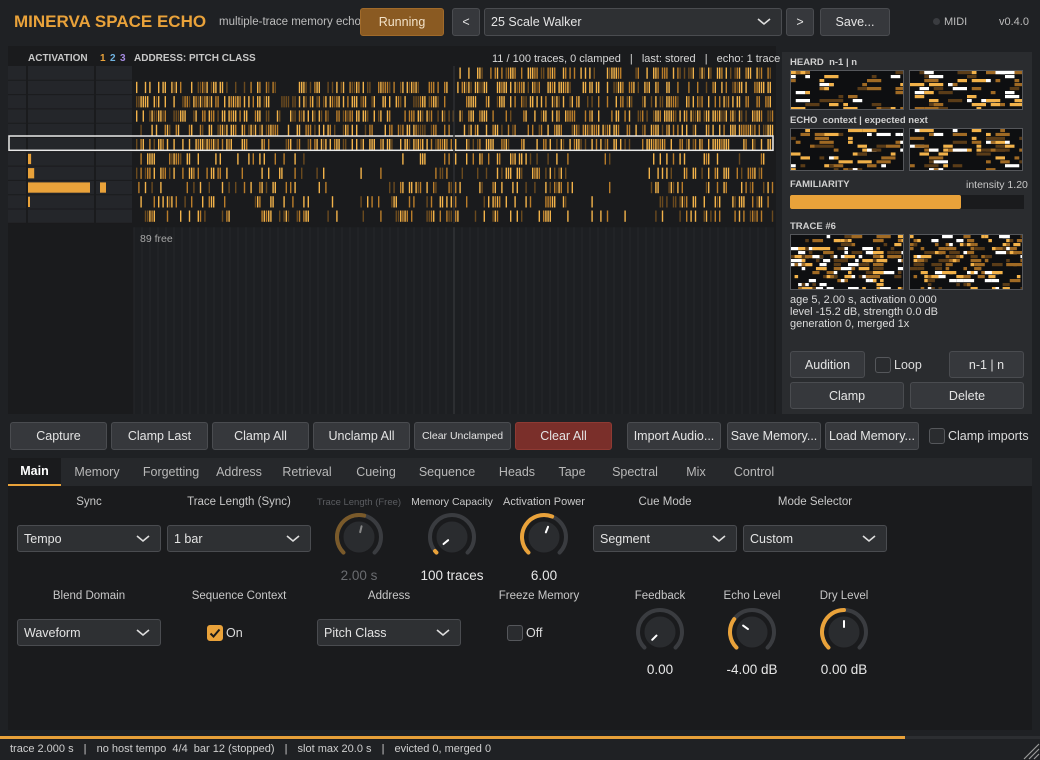 The height and width of the screenshot is (760, 1040). Describe the element at coordinates (635, 472) in the screenshot. I see `tab-spectral: Spectral` at that location.